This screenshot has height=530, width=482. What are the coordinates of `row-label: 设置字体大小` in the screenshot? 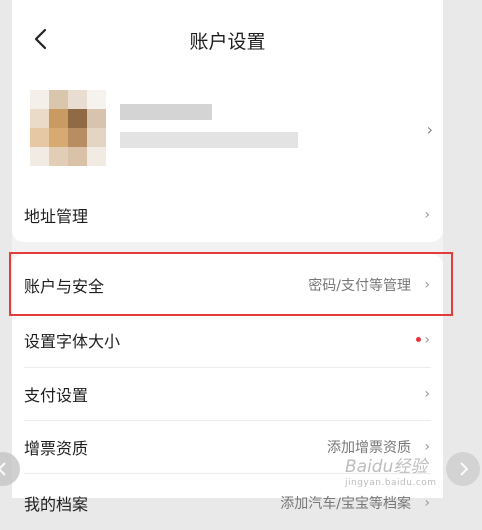 It's located at (72, 341).